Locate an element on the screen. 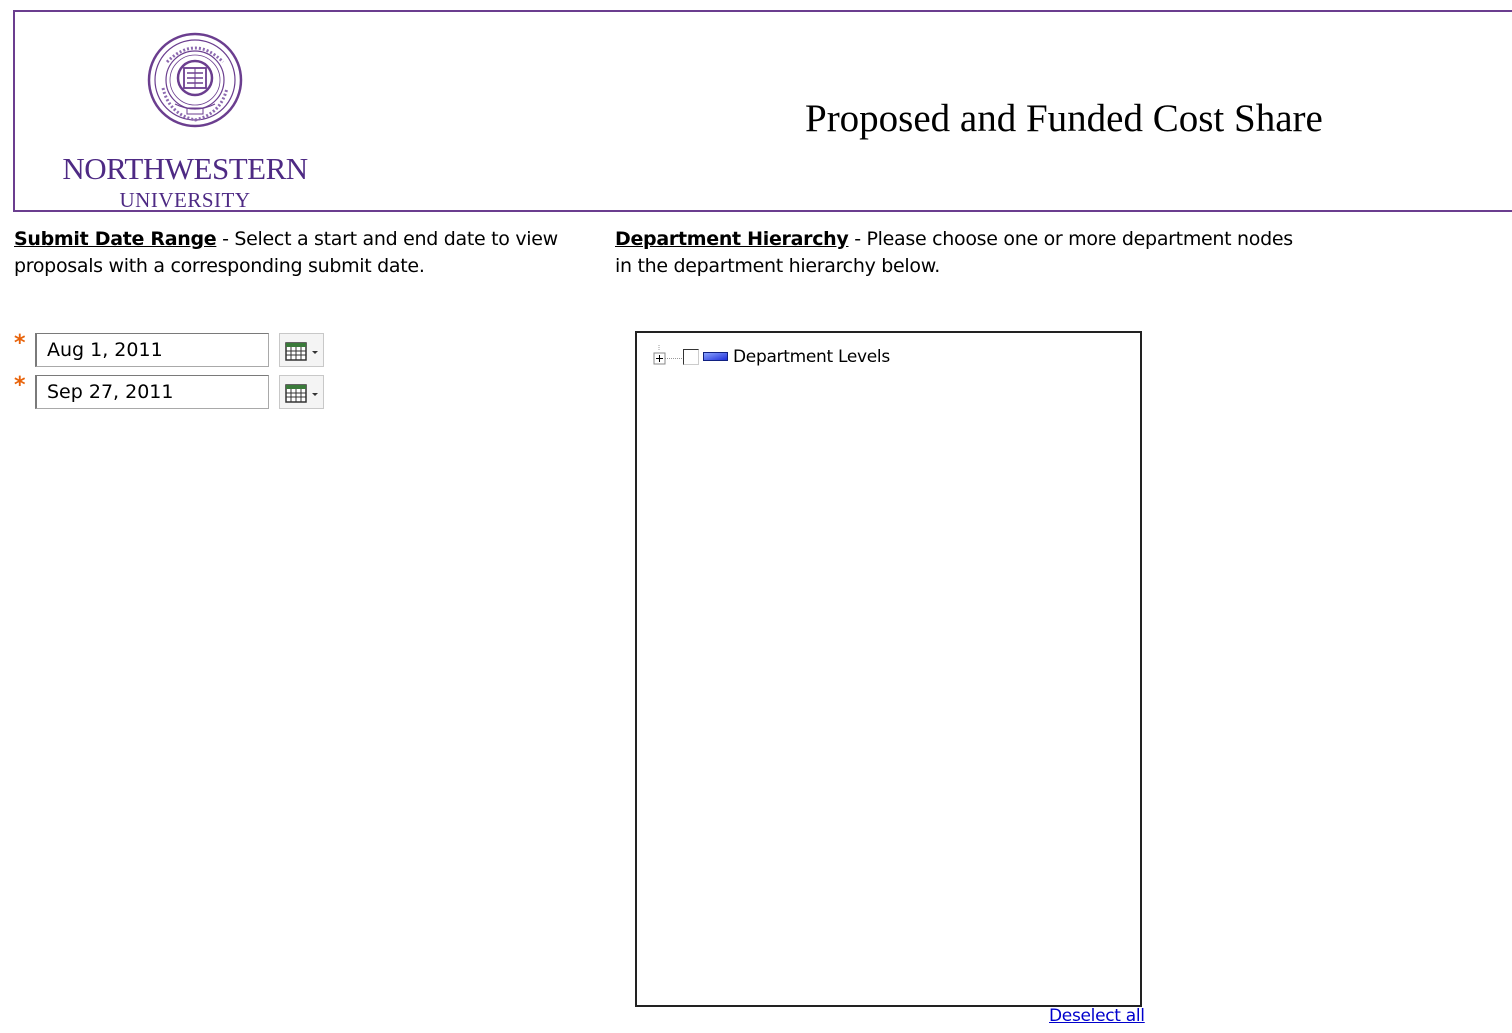  start-date-calendar-button is located at coordinates (301, 350).